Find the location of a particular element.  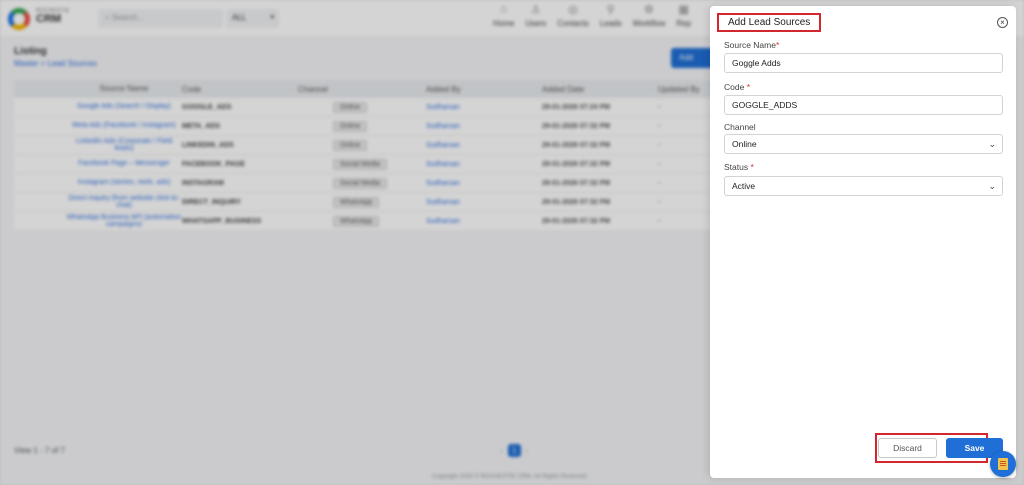

code-label-text: Code is located at coordinates (734, 87).